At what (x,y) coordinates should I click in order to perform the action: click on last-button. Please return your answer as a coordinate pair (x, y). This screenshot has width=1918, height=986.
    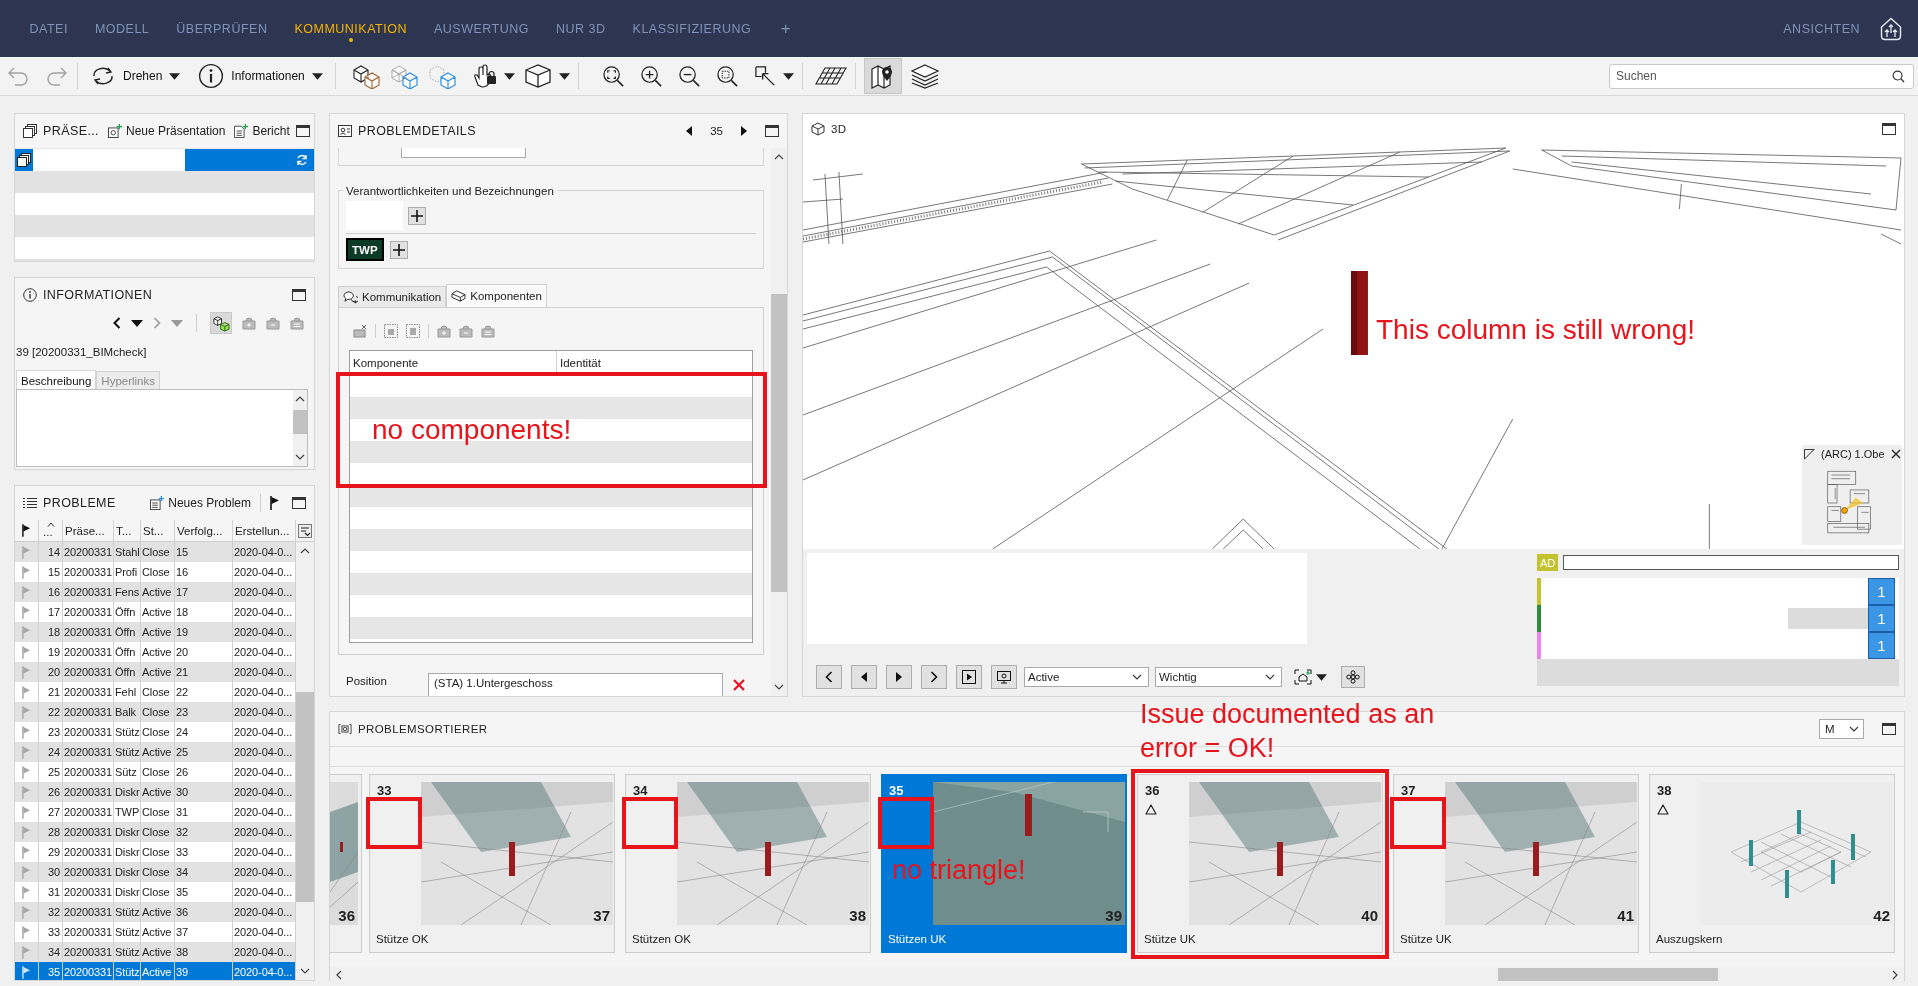
    Looking at the image, I should click on (934, 677).